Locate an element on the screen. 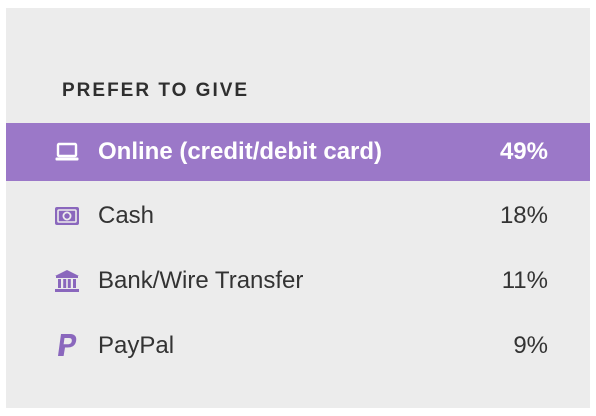  section-title: PREFER TO GIVE is located at coordinates (156, 90).